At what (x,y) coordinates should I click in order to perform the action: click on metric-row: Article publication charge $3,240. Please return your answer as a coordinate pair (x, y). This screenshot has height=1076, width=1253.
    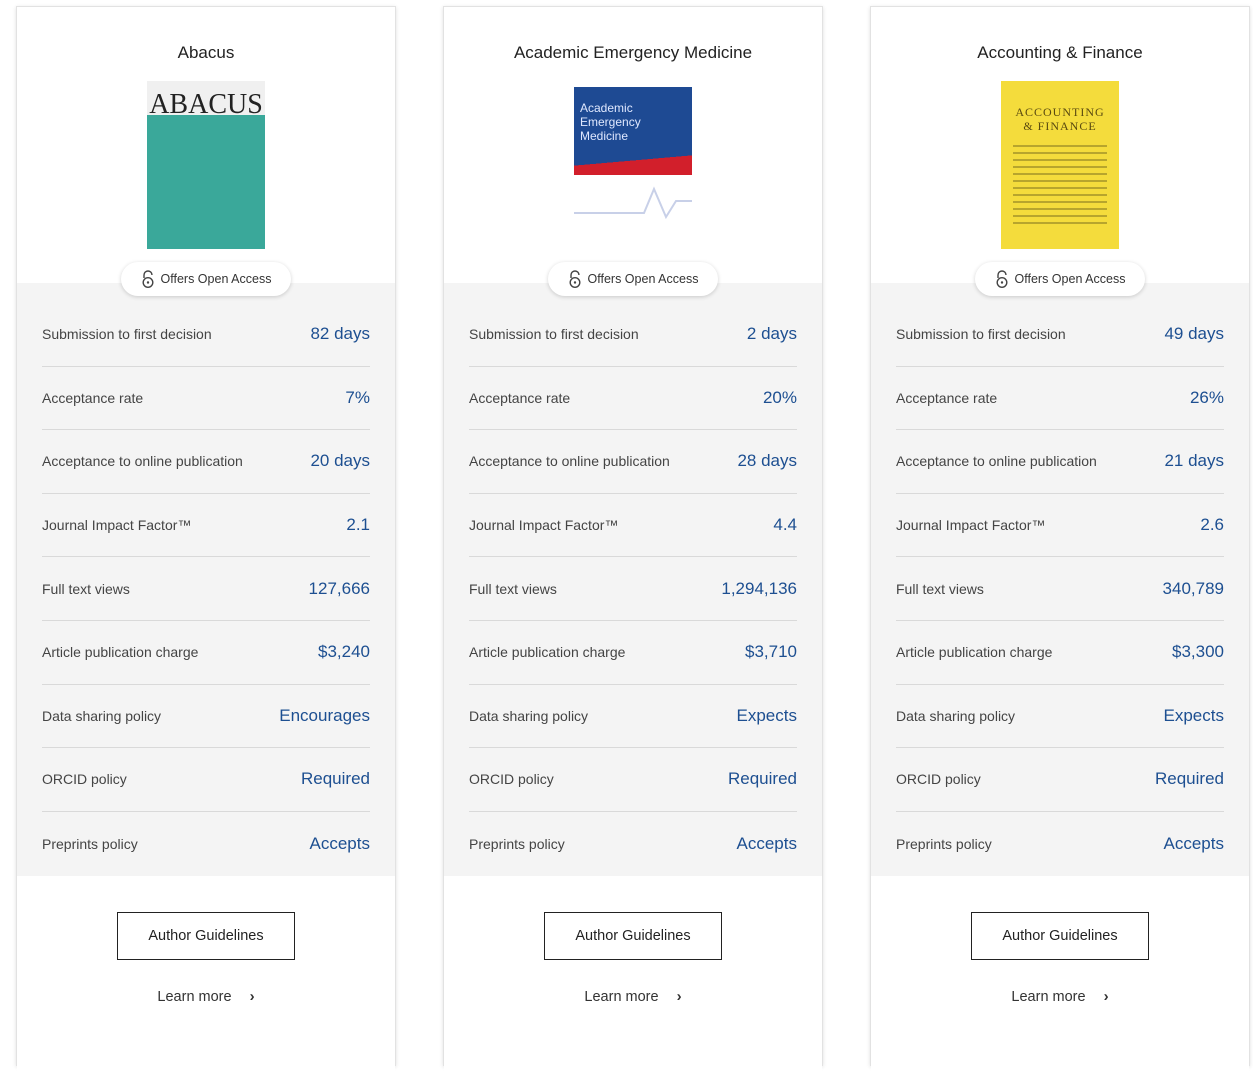
    Looking at the image, I should click on (206, 653).